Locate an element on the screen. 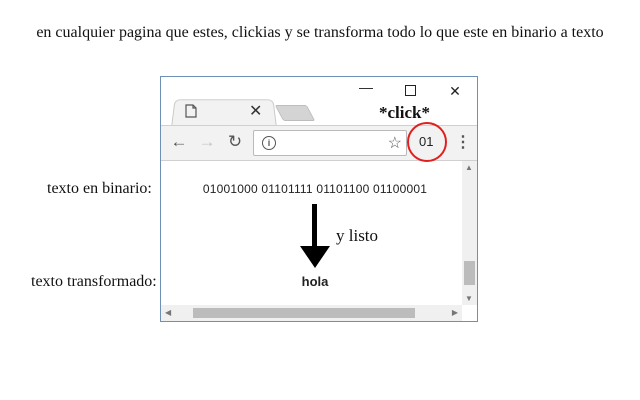 The image size is (640, 400). label-transformed-text: texto transformado: is located at coordinates (94, 281).